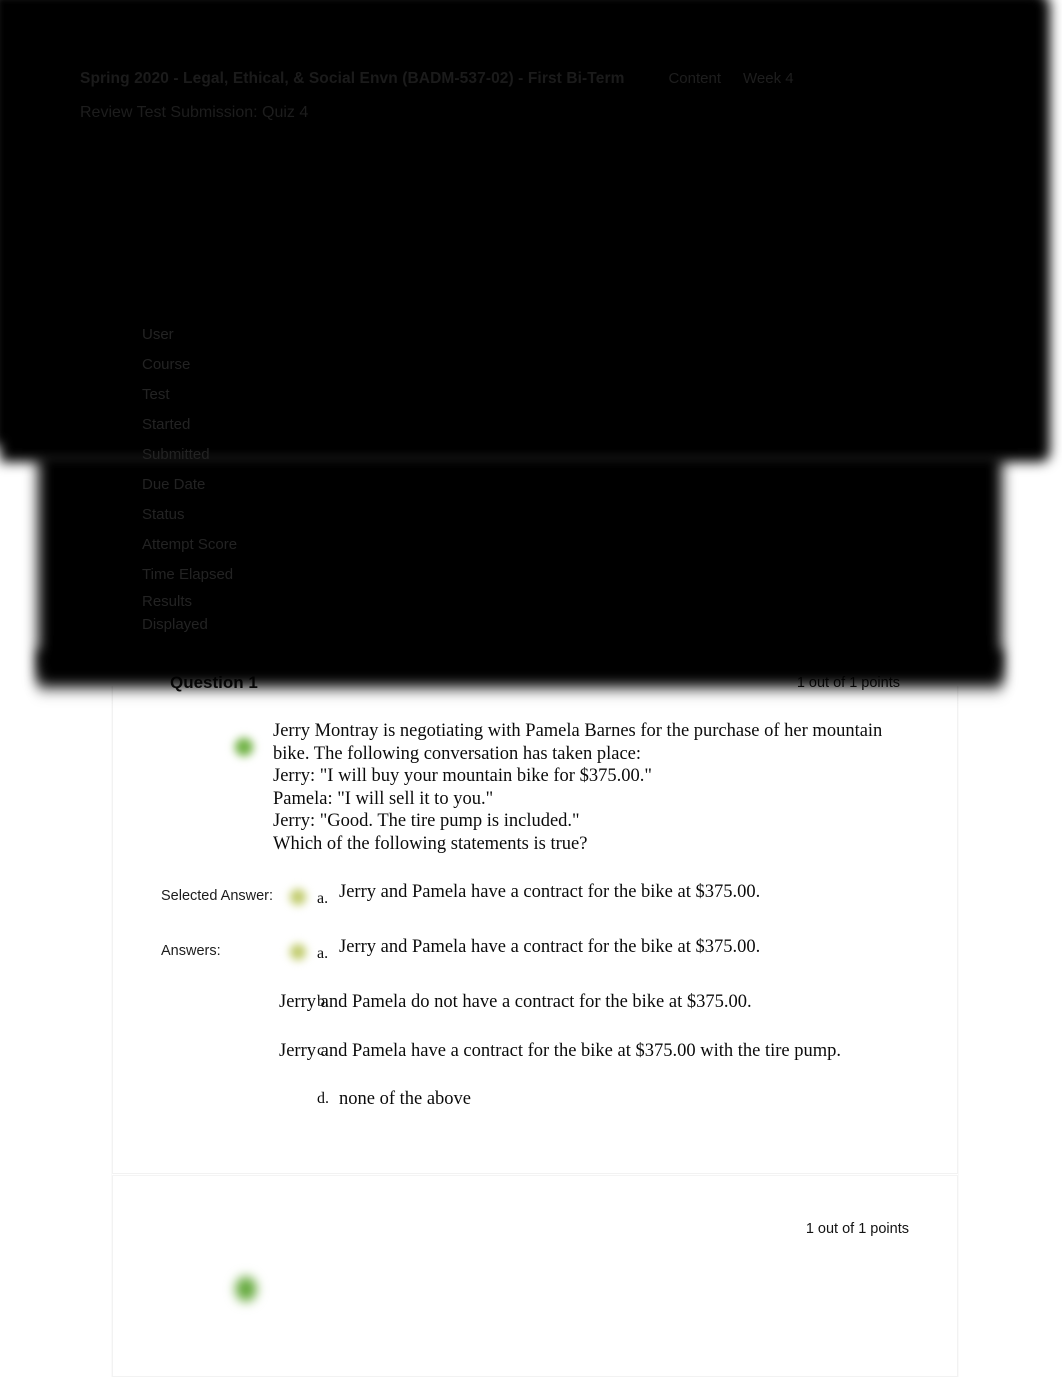 The width and height of the screenshot is (1062, 1377). Describe the element at coordinates (323, 953) in the screenshot. I see `option-a-letter: a.` at that location.